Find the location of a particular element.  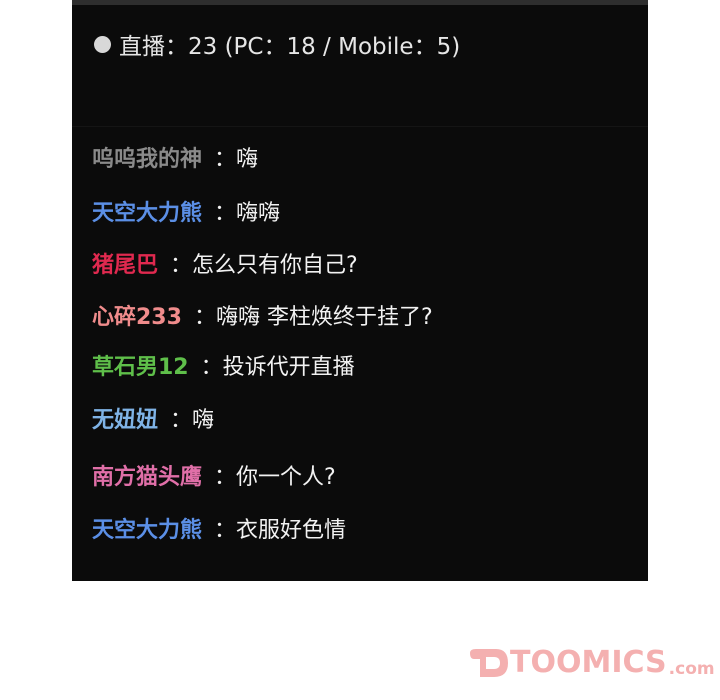

chat-username: 南方猫头鹰 is located at coordinates (147, 475).